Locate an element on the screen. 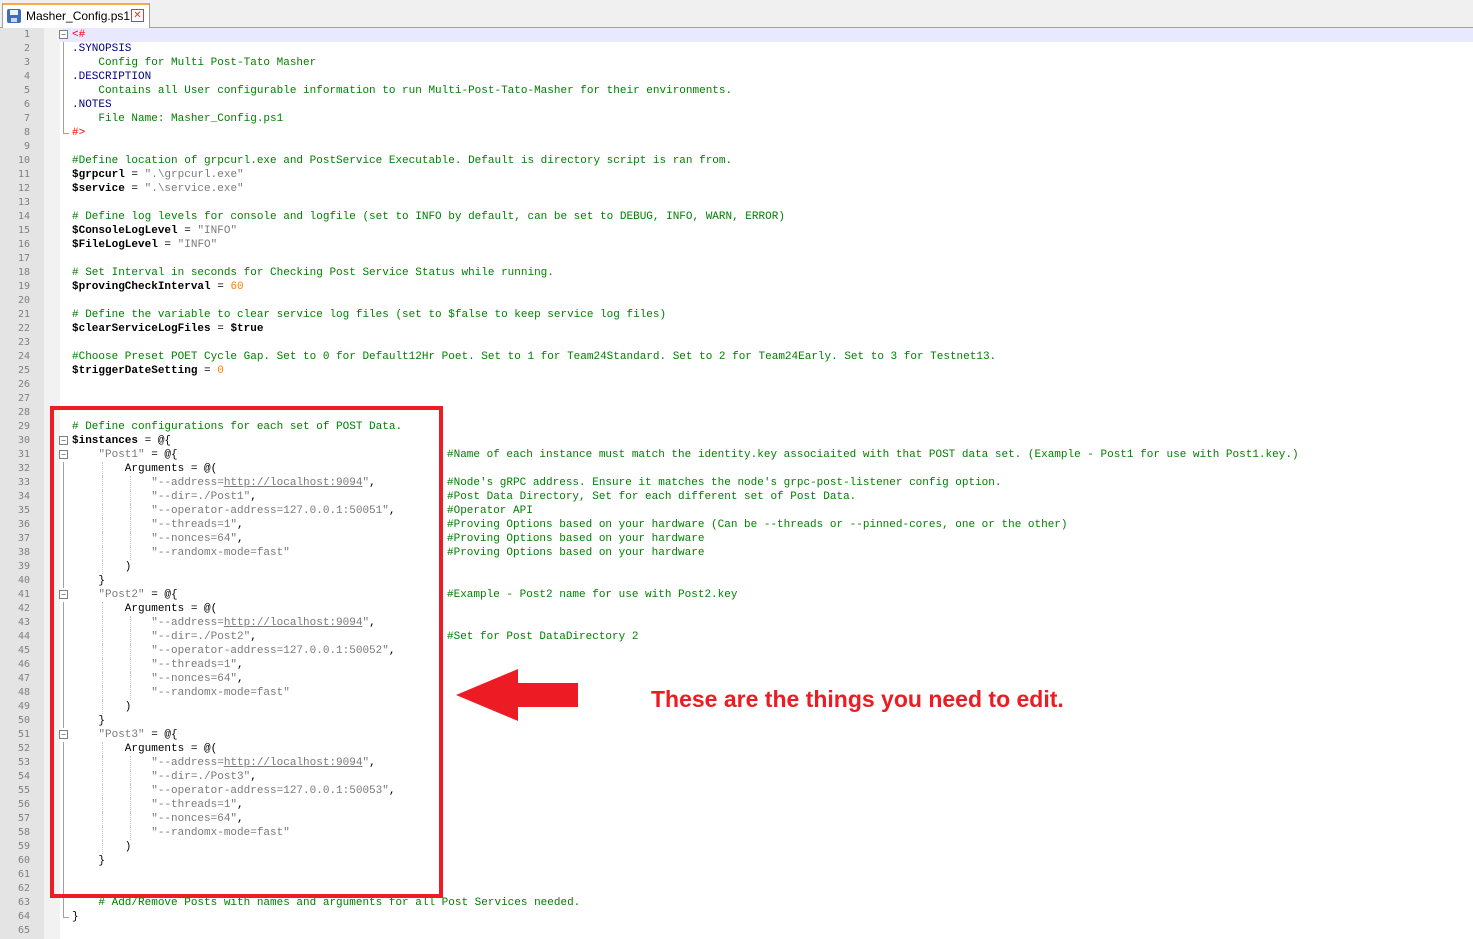 The height and width of the screenshot is (939, 1473). line-number: 23 is located at coordinates (23, 342).